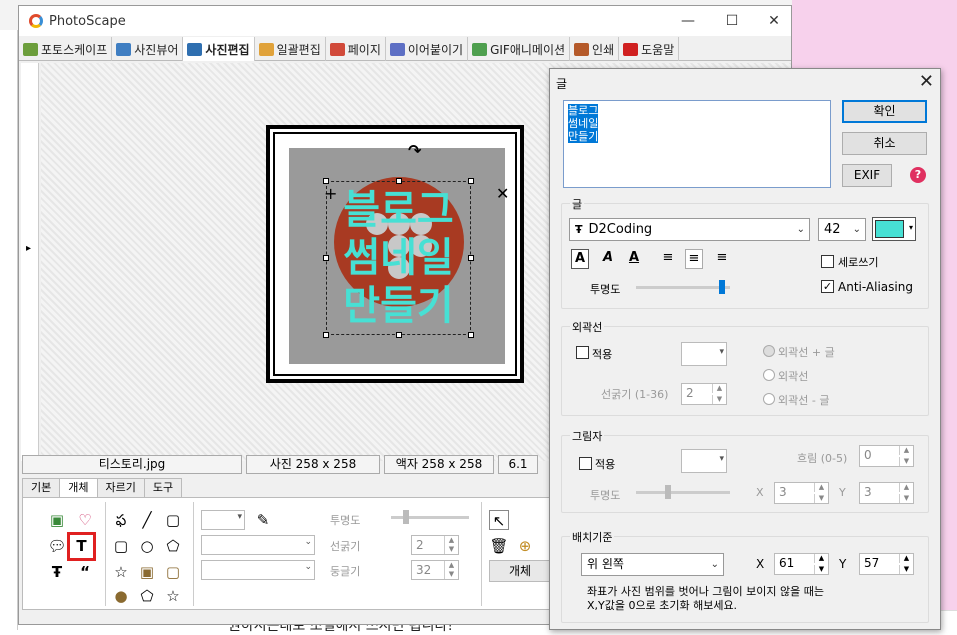 Image resolution: width=957 pixels, height=635 pixels. What do you see at coordinates (583, 110) in the screenshot?
I see `text-line-1: 블로그` at bounding box center [583, 110].